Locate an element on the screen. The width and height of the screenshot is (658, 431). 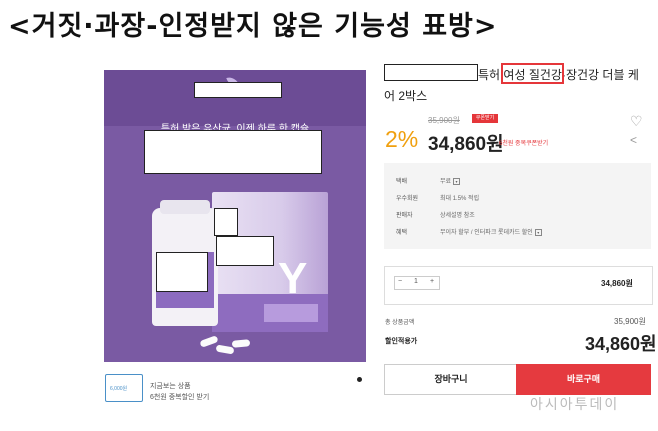
promo-line1: 지금보는 상품 is located at coordinates (170, 386).